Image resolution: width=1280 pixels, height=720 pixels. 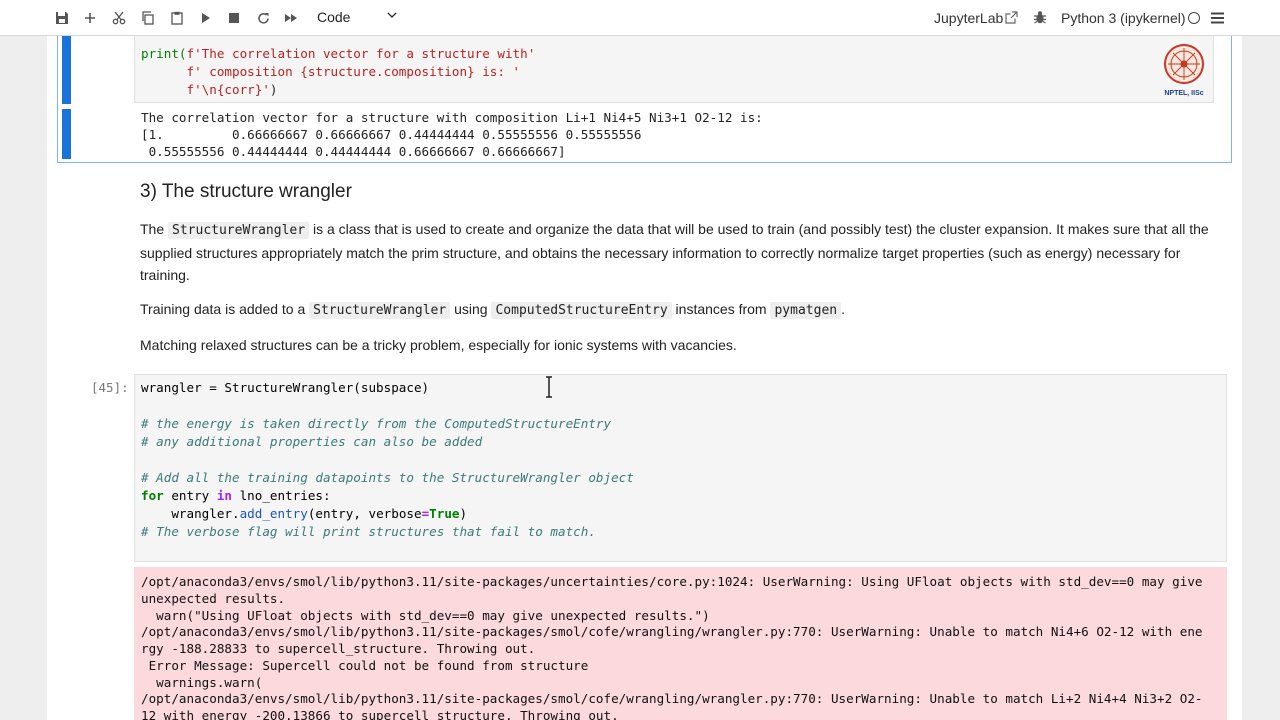 I want to click on debugger-bug-icon, so click(x=1040, y=17).